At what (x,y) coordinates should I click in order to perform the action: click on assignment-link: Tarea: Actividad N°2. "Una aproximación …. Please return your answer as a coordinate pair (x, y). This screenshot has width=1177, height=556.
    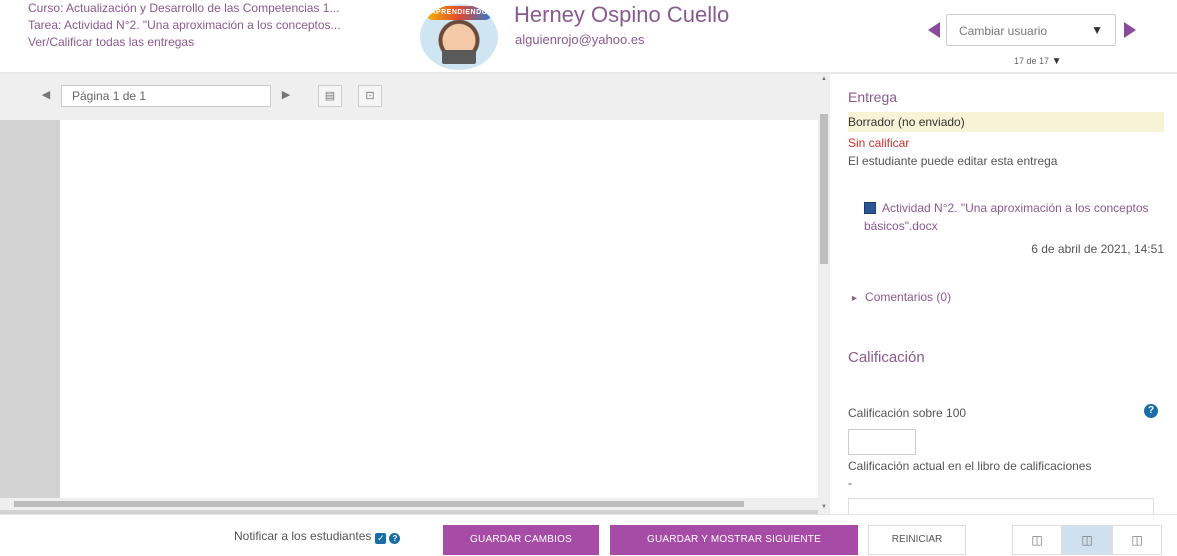
    Looking at the image, I should click on (184, 25).